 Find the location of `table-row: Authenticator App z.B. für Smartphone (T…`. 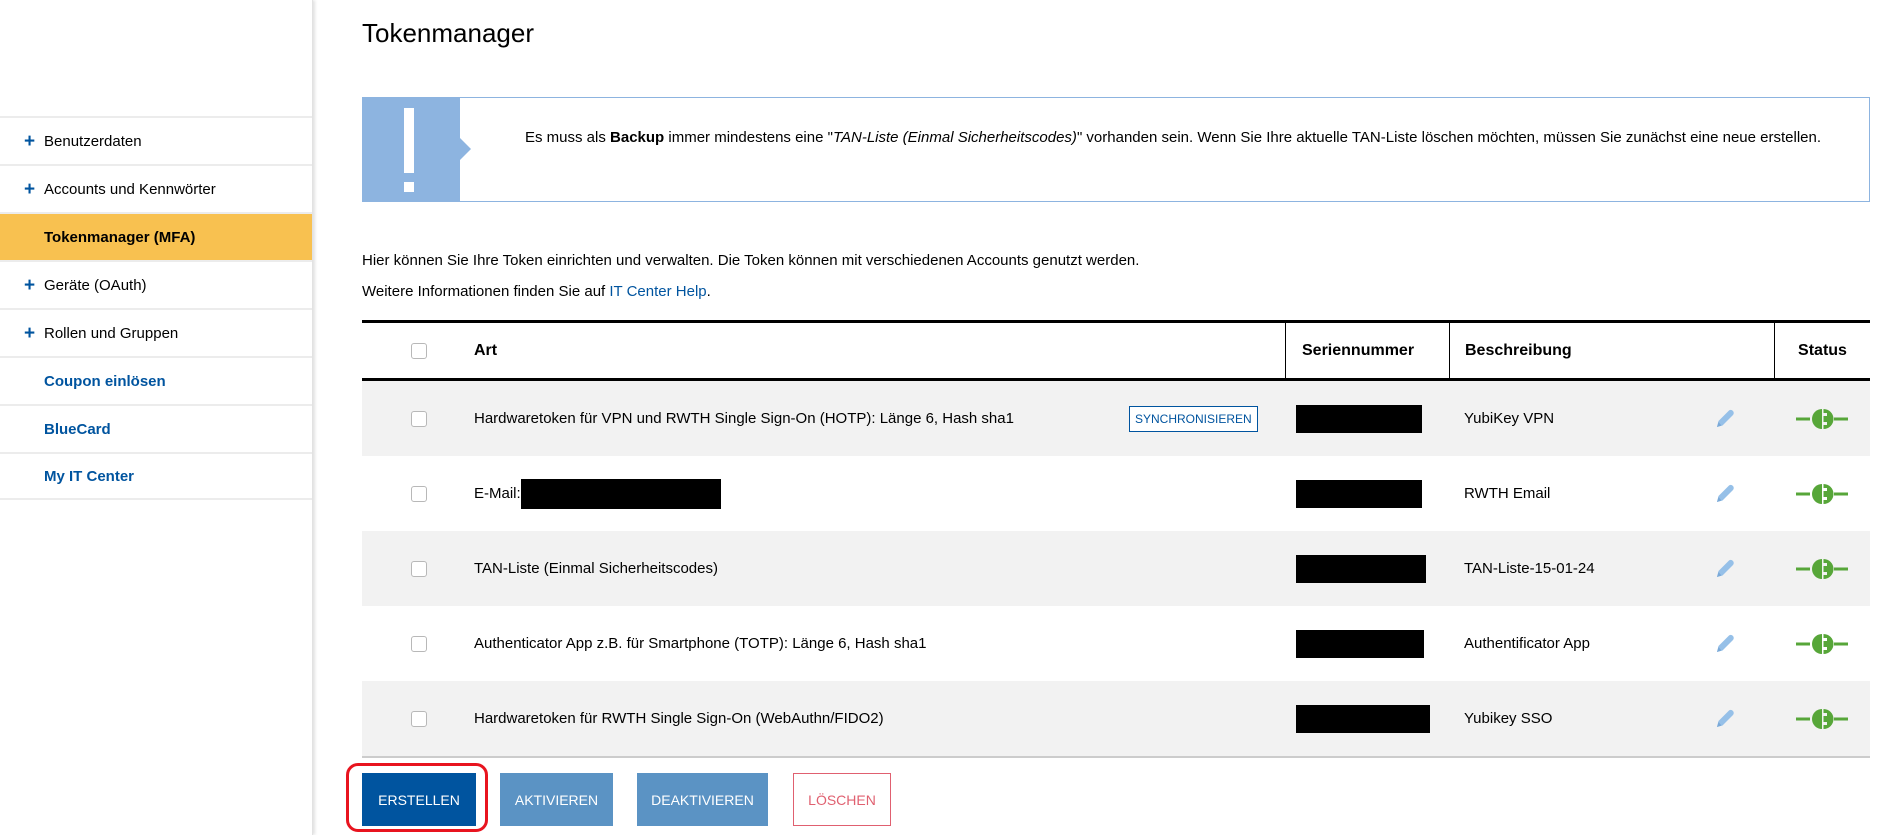

table-row: Authenticator App z.B. für Smartphone (T… is located at coordinates (1116, 643).